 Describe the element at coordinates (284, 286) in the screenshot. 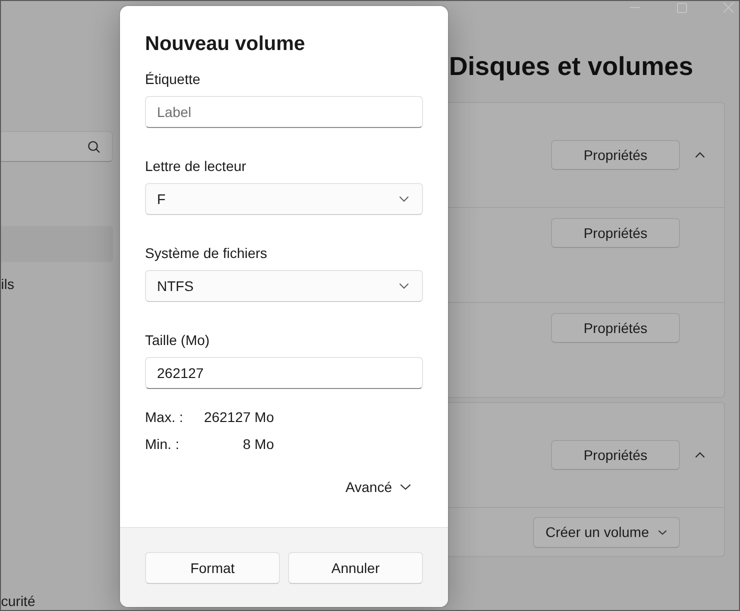

I see `dropdown: NTFS` at that location.